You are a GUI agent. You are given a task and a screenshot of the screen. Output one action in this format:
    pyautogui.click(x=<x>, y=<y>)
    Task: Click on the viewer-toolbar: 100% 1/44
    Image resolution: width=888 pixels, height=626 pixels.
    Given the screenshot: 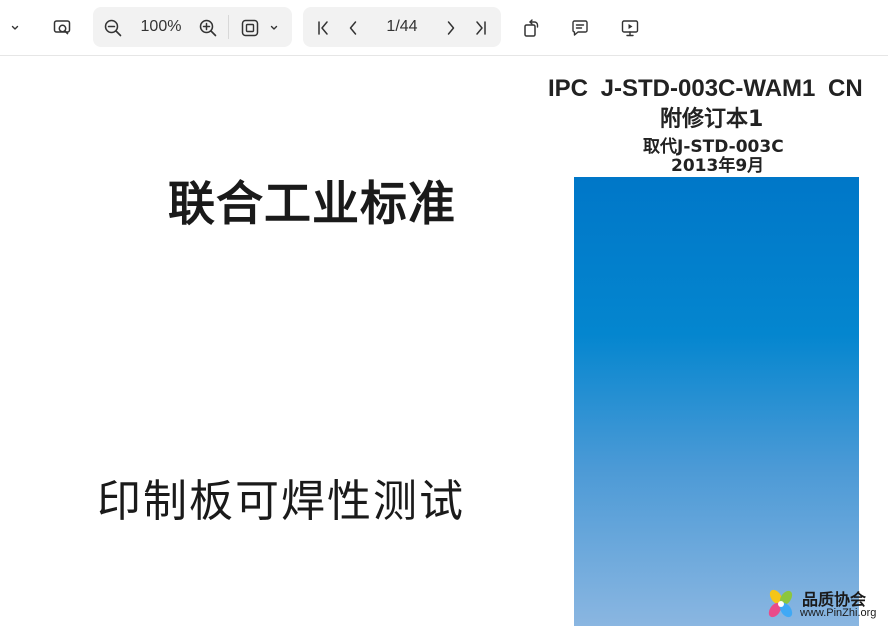 What is the action you would take?
    pyautogui.click(x=444, y=28)
    